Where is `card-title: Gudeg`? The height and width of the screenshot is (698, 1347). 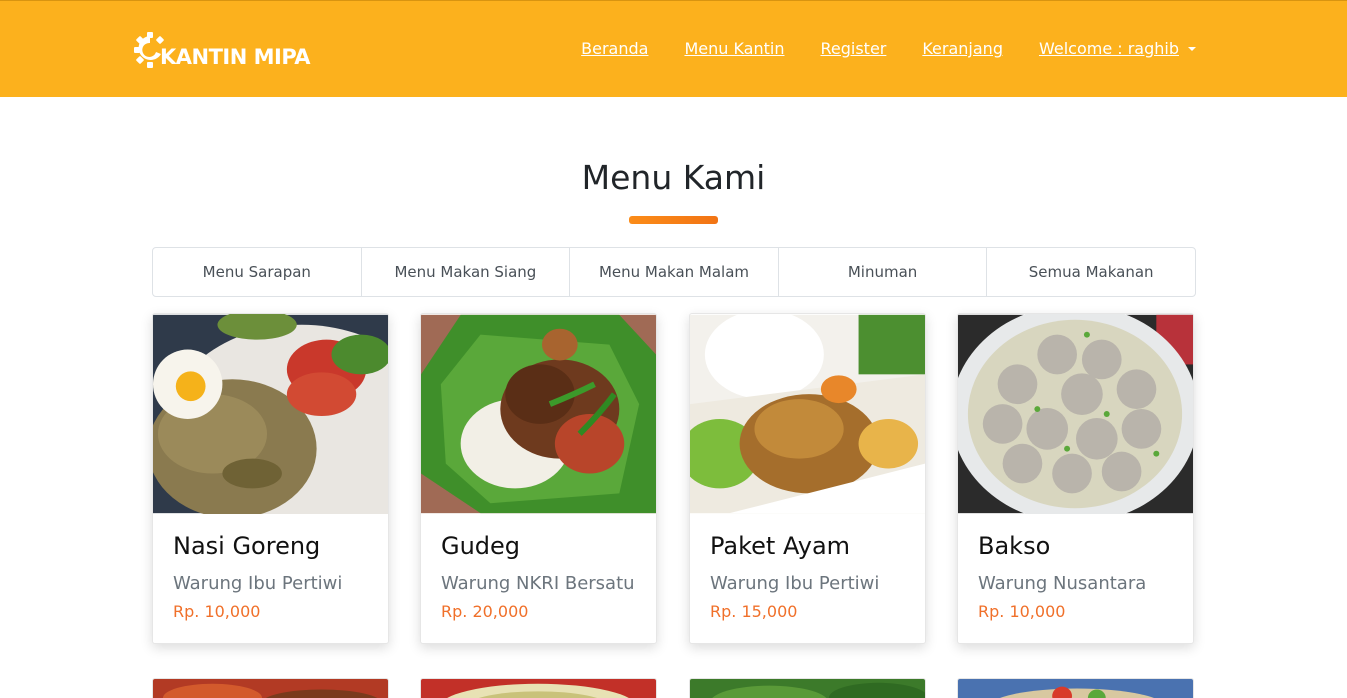 card-title: Gudeg is located at coordinates (481, 546).